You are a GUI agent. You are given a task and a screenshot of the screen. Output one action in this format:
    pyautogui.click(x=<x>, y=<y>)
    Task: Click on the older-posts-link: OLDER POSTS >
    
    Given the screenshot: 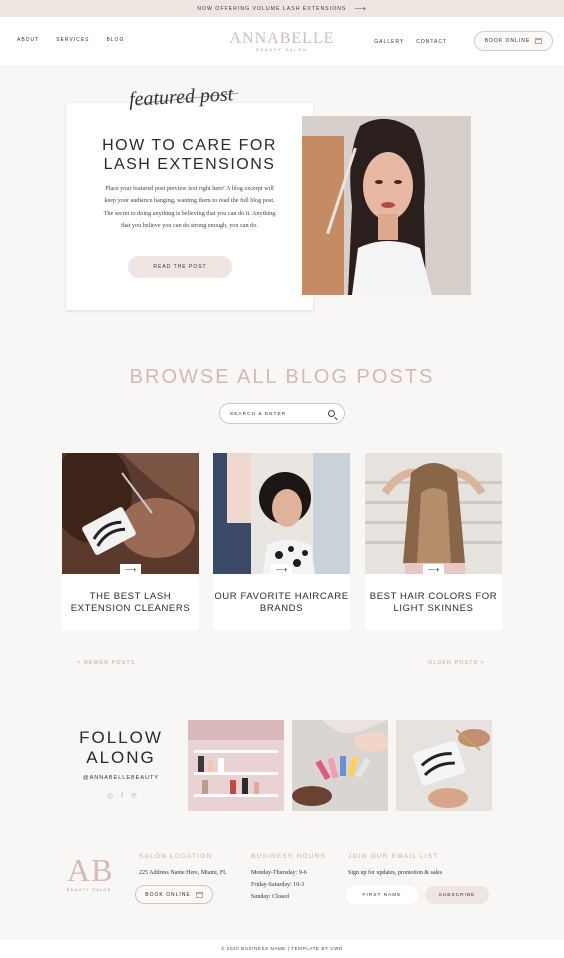 What is the action you would take?
    pyautogui.click(x=456, y=663)
    